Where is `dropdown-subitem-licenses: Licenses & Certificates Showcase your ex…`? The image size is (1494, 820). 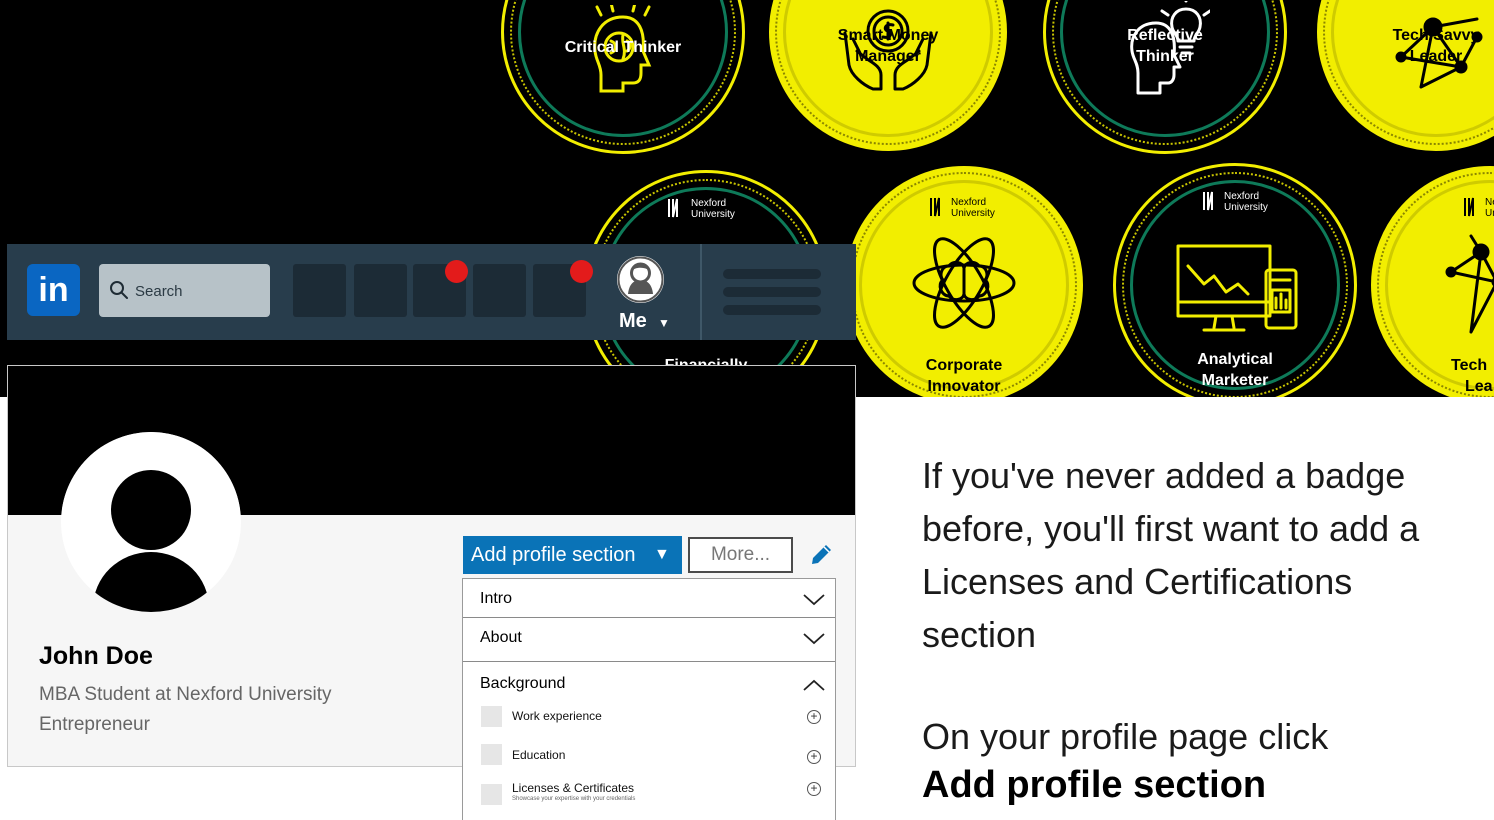 dropdown-subitem-licenses: Licenses & Certificates Showcase your ex… is located at coordinates (658, 792).